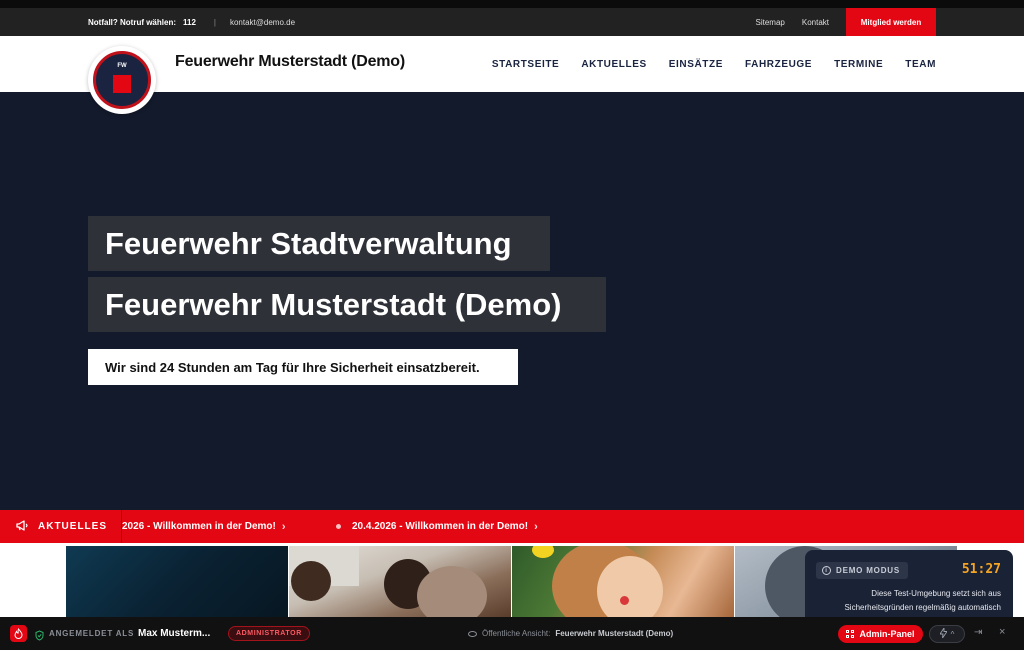 Image resolution: width=1024 pixels, height=650 pixels. Describe the element at coordinates (512, 4) in the screenshot. I see `top-strip` at that location.